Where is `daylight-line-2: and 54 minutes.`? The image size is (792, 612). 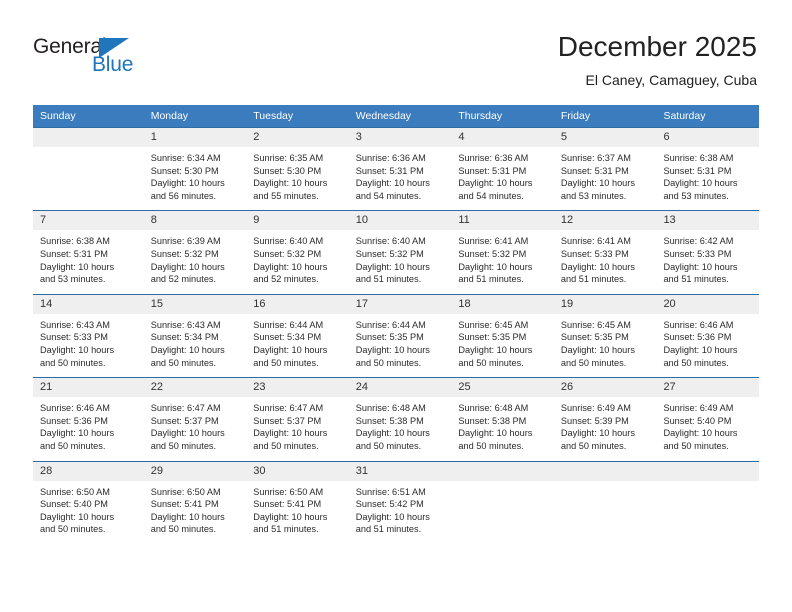
daylight-line-2: and 54 minutes. is located at coordinates (491, 195).